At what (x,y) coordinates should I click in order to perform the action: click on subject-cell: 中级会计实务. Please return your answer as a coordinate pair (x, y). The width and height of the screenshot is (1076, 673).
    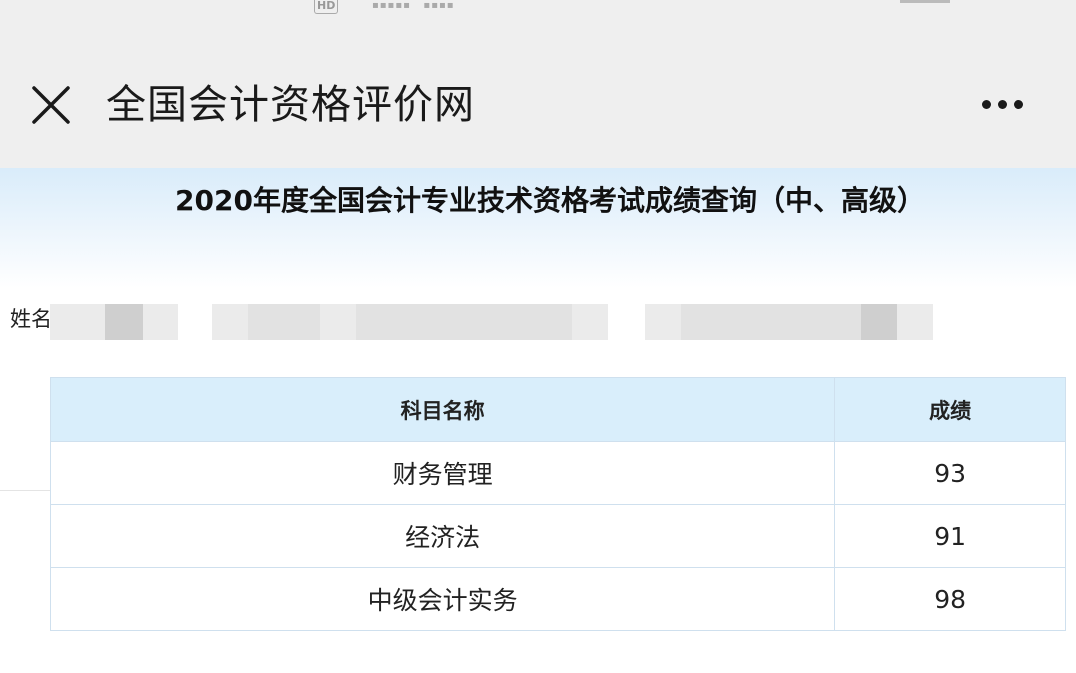
    Looking at the image, I should click on (442, 599).